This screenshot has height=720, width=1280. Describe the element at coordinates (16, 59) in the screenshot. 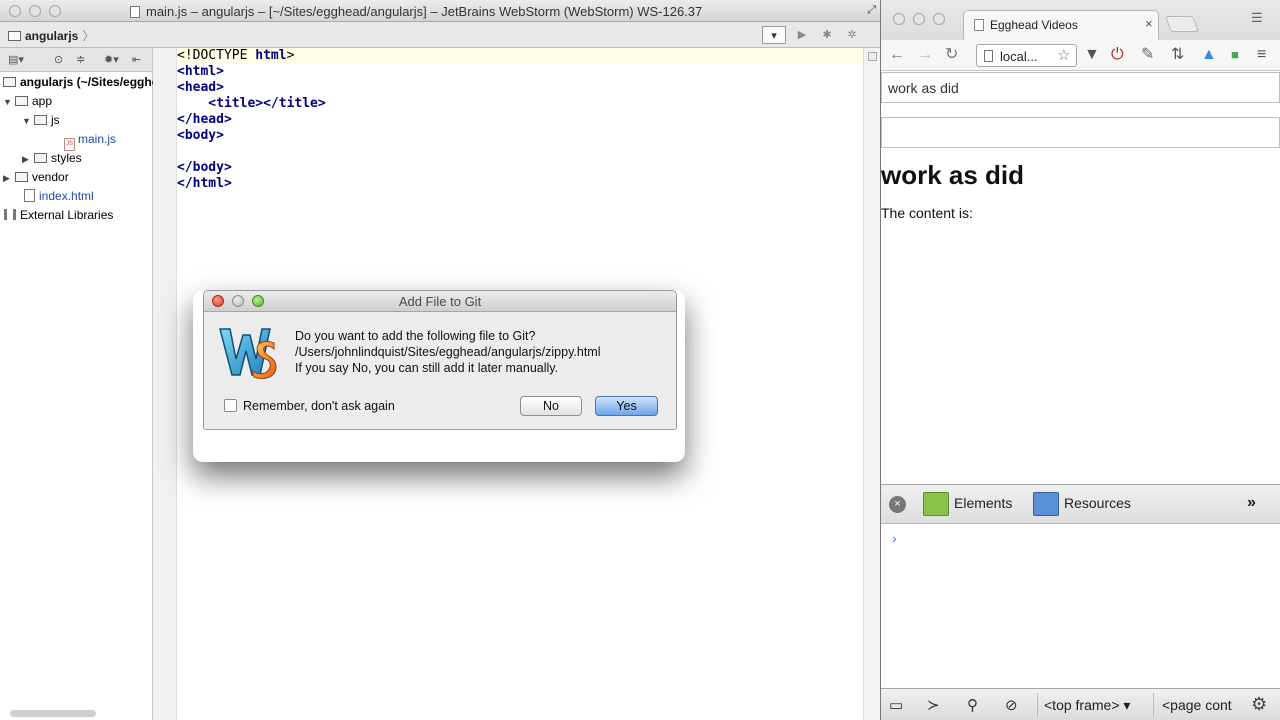

I see `project-view-icon: ▤▾` at that location.